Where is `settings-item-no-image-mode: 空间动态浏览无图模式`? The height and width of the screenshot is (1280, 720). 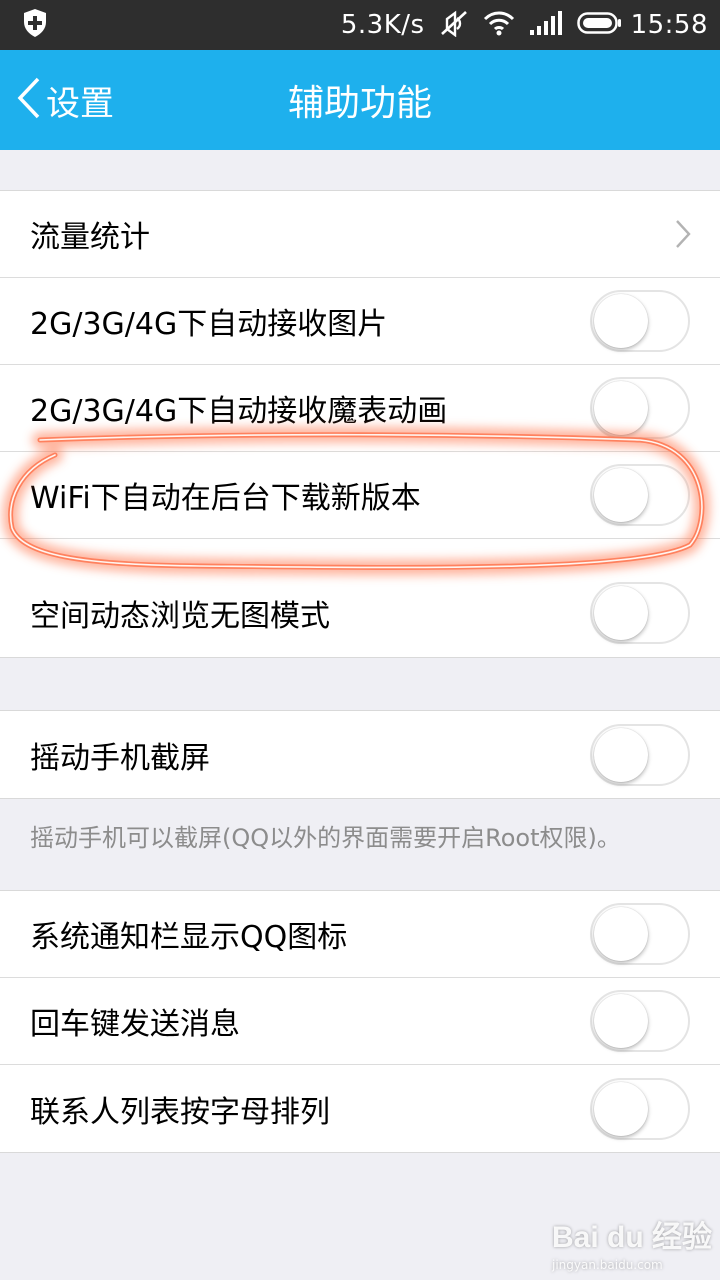 settings-item-no-image-mode: 空间动态浏览无图模式 is located at coordinates (360, 598).